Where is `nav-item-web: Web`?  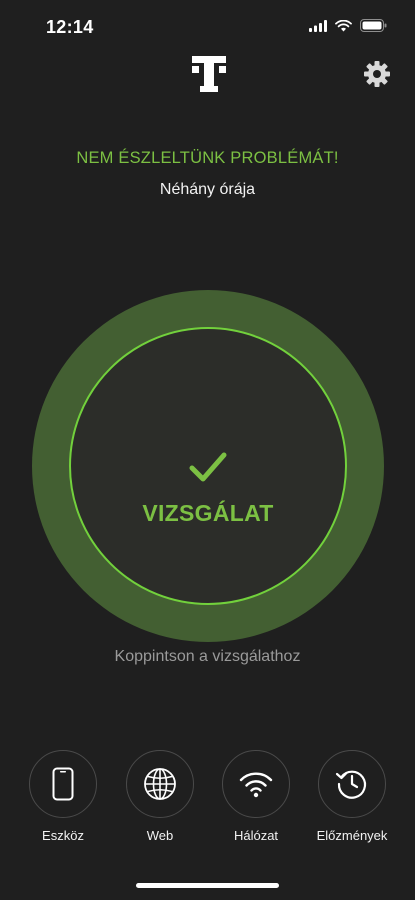 nav-item-web: Web is located at coordinates (160, 796).